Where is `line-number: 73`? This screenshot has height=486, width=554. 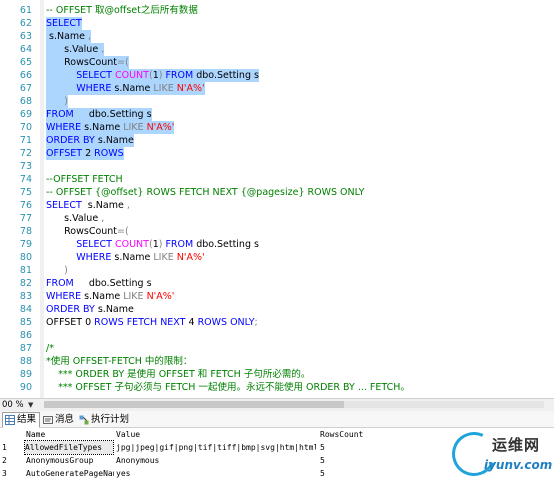
line-number: 73 is located at coordinates (25, 166).